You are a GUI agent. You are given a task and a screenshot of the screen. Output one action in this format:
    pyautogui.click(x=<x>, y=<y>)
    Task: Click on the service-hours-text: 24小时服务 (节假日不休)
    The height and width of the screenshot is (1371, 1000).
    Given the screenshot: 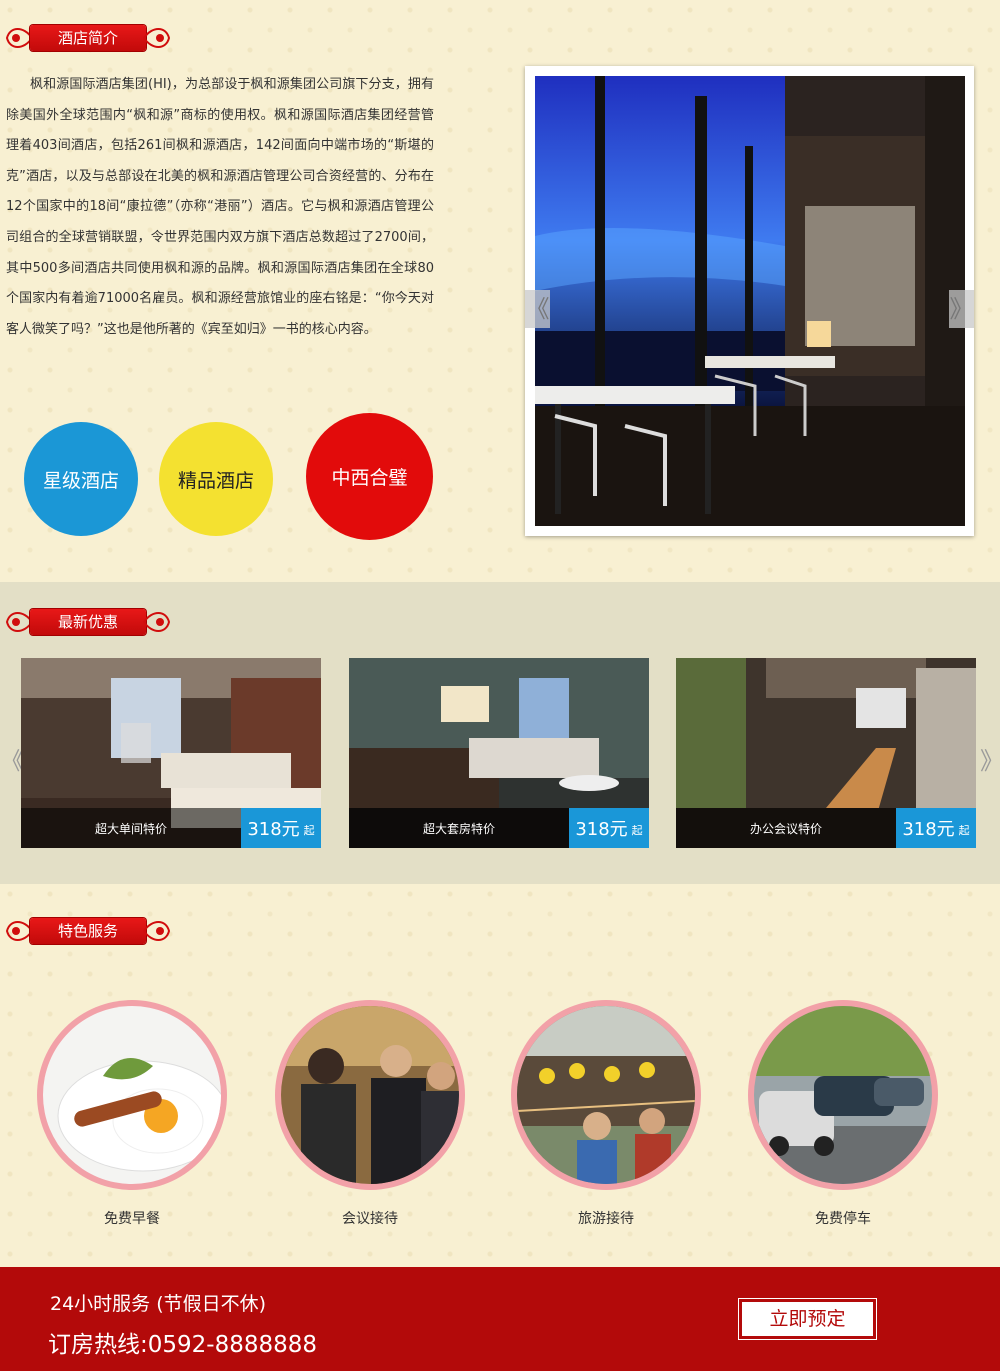 What is the action you would take?
    pyautogui.click(x=158, y=1304)
    